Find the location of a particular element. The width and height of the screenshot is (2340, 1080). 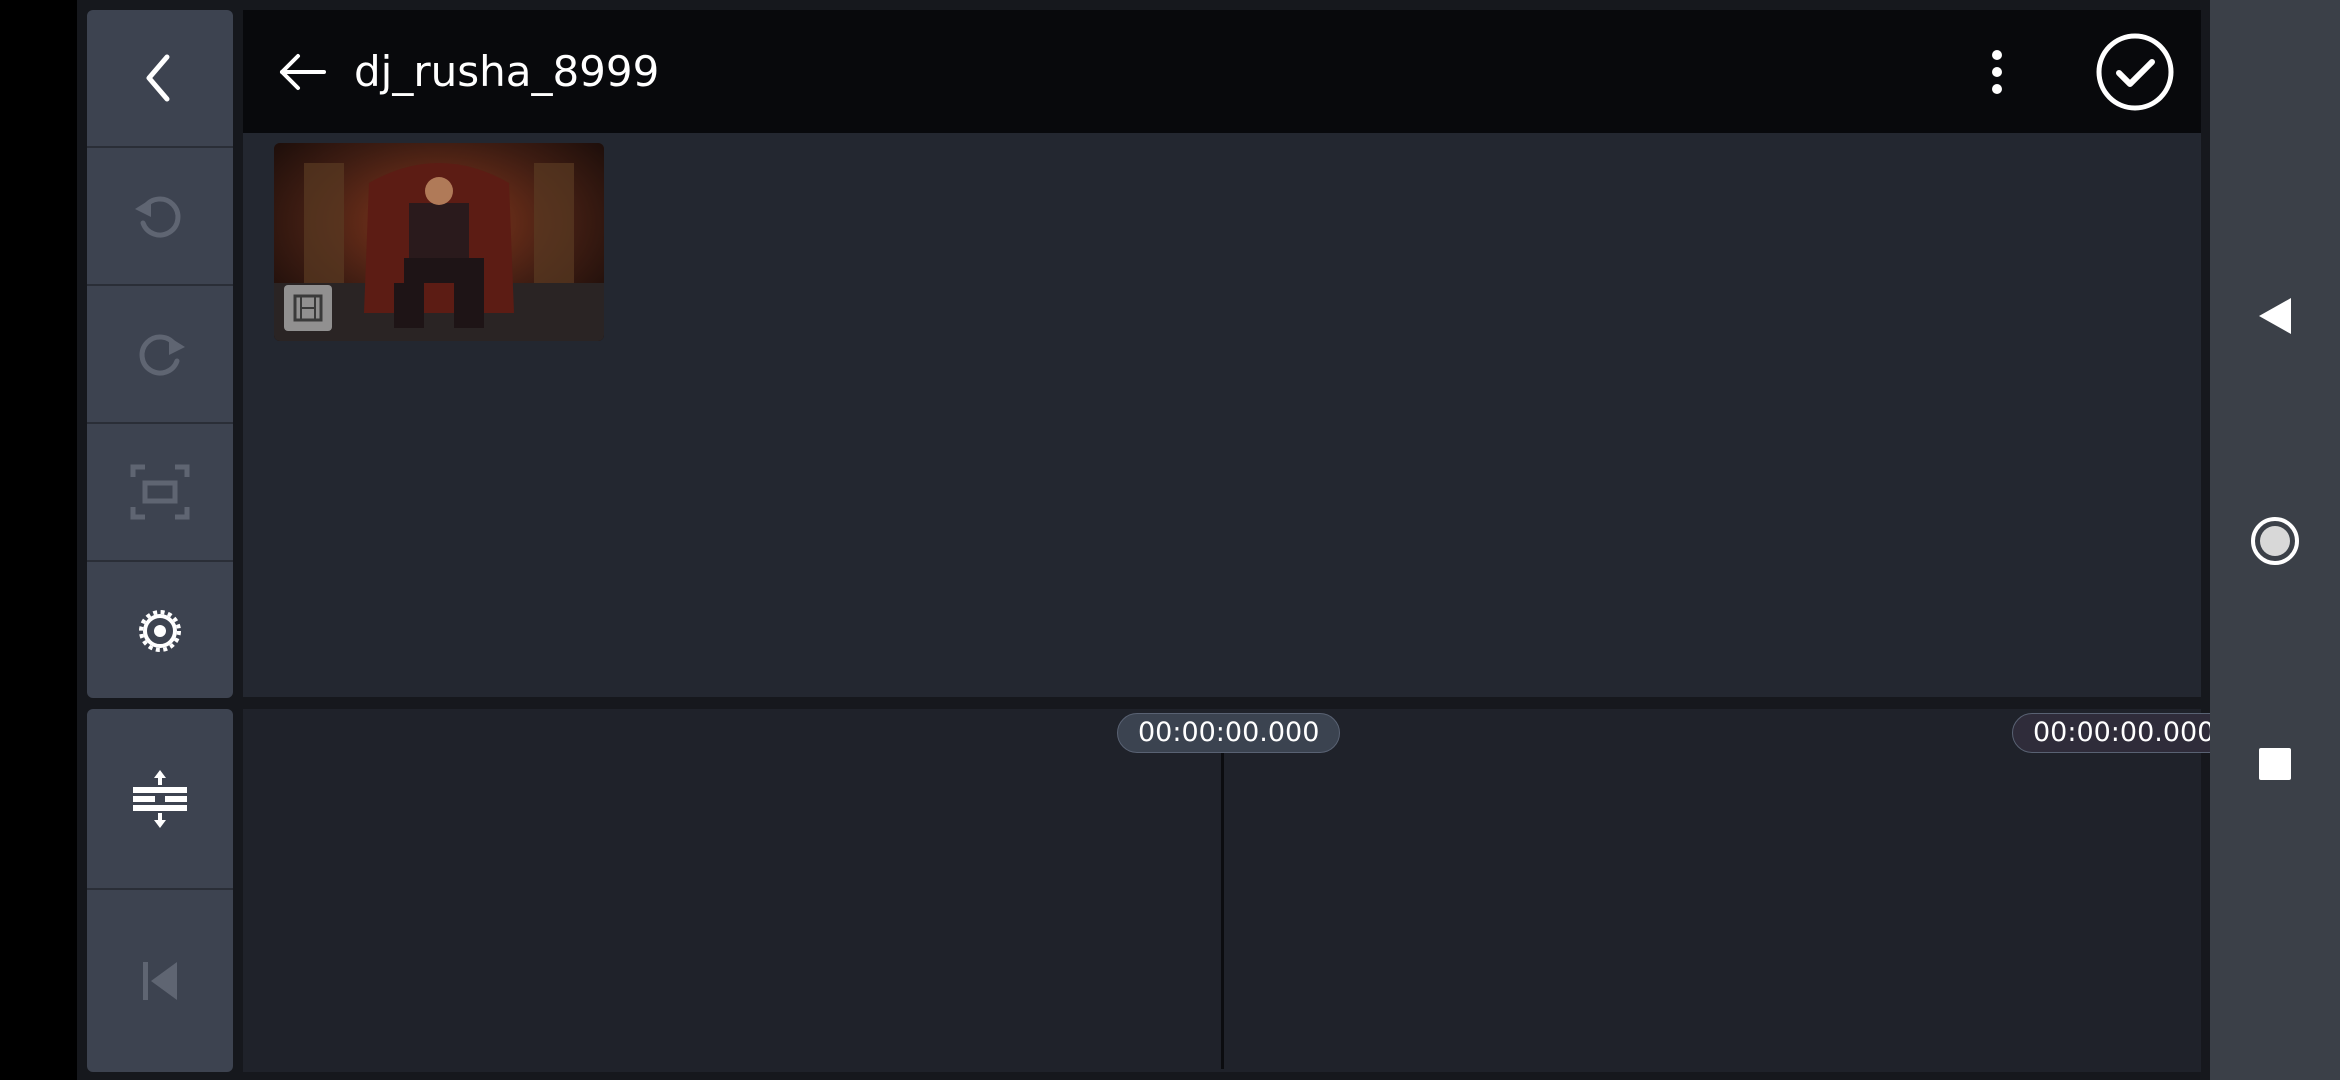

undo-button is located at coordinates (160, 217).